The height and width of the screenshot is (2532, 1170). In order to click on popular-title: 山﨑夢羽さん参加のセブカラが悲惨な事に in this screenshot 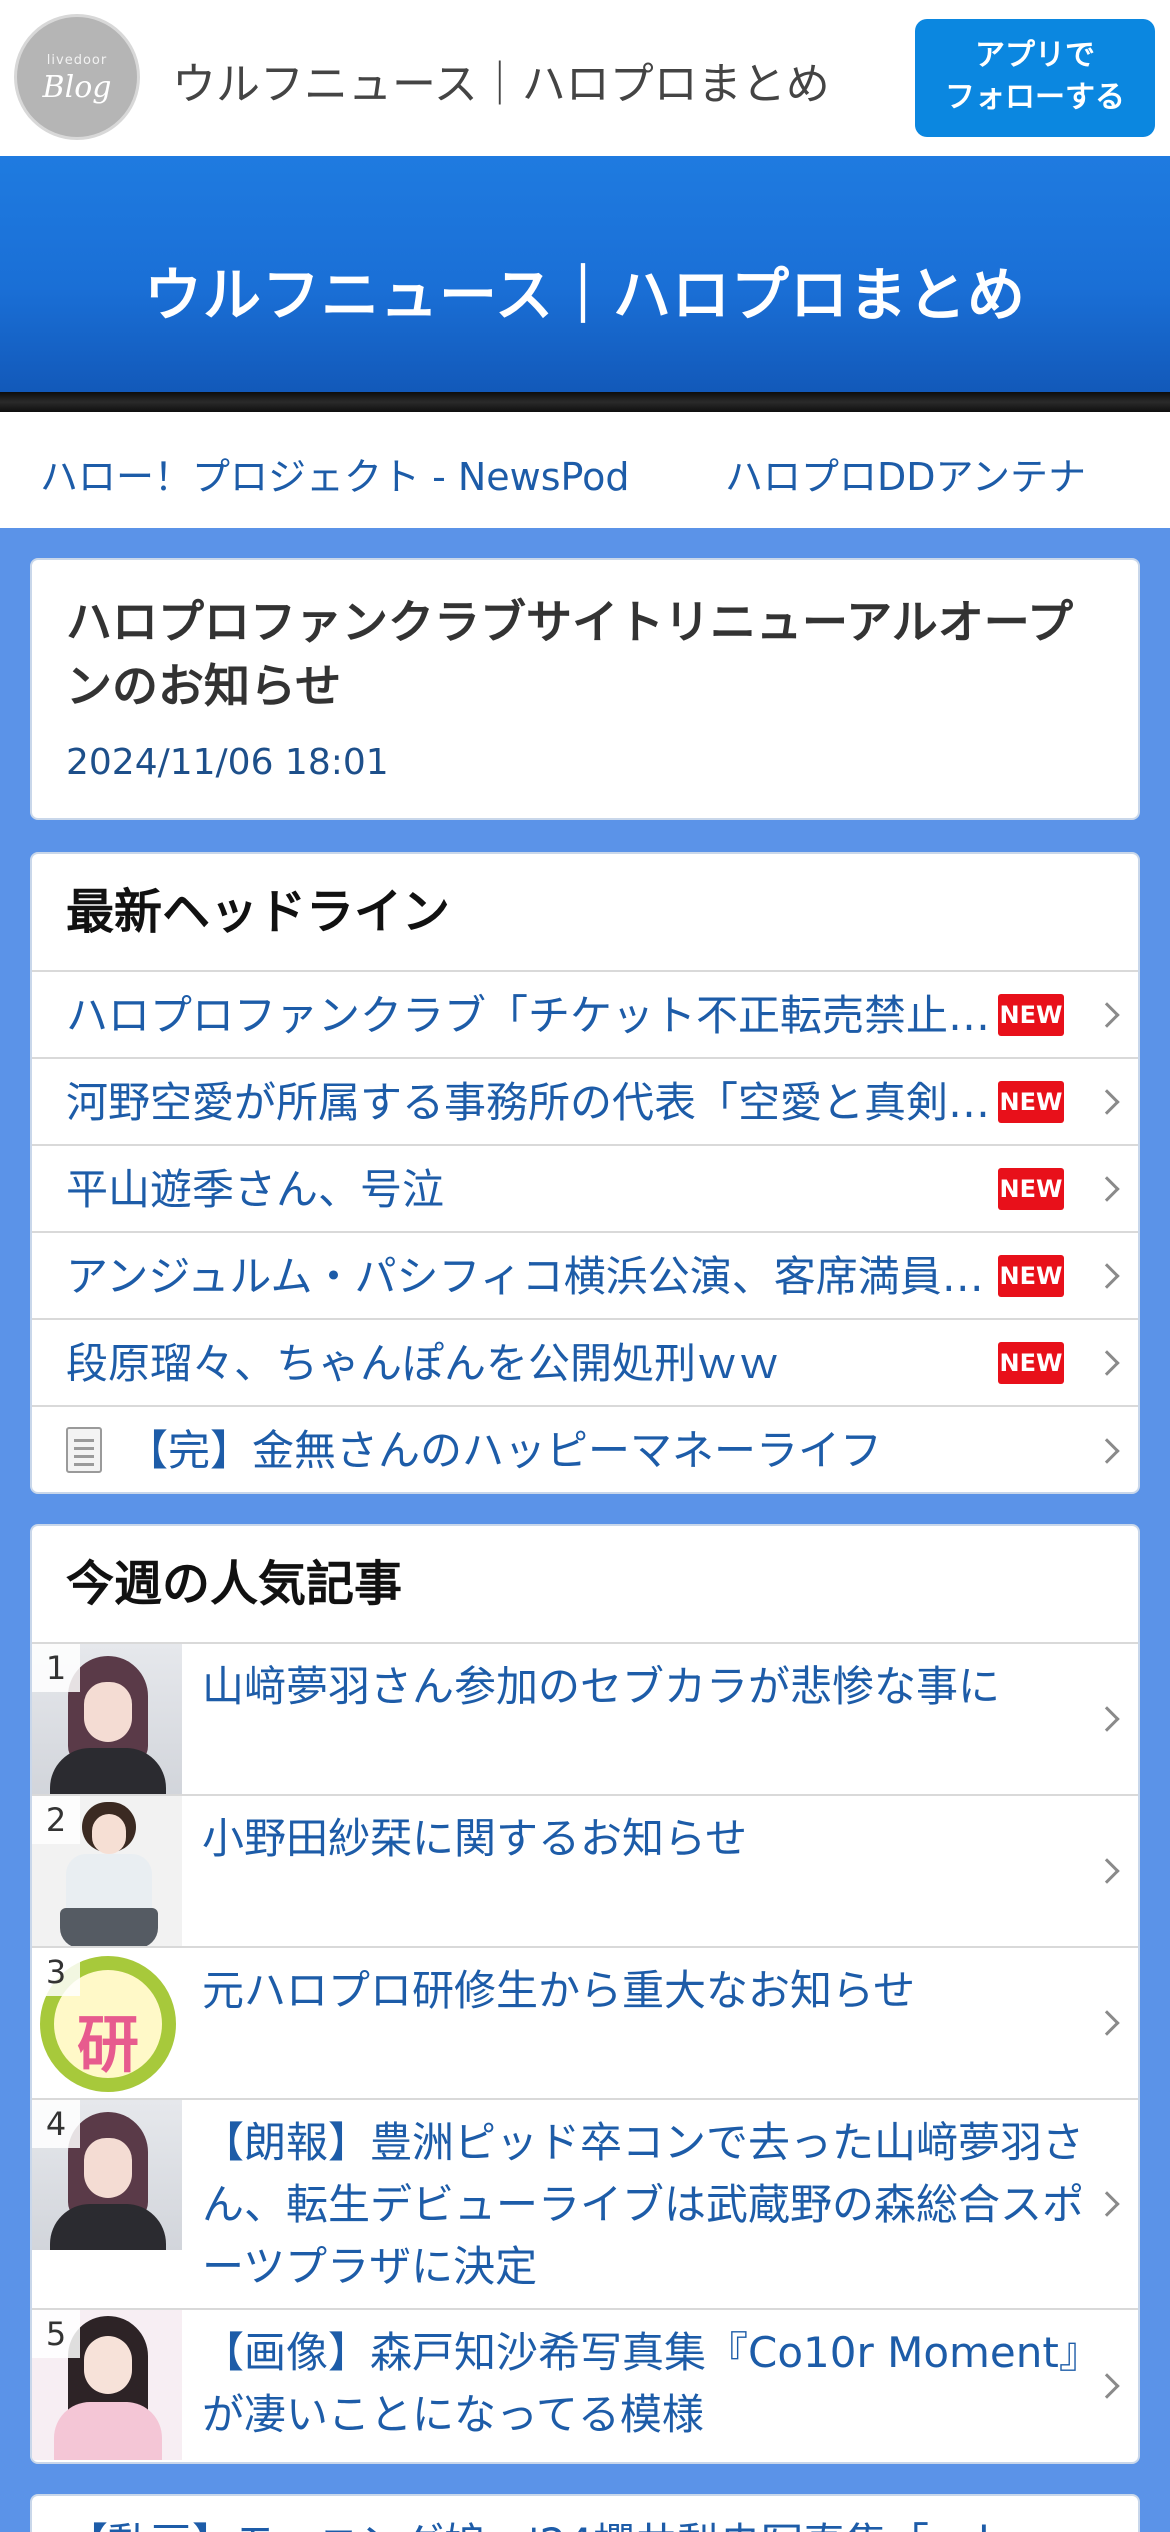, I will do `click(657, 1687)`.